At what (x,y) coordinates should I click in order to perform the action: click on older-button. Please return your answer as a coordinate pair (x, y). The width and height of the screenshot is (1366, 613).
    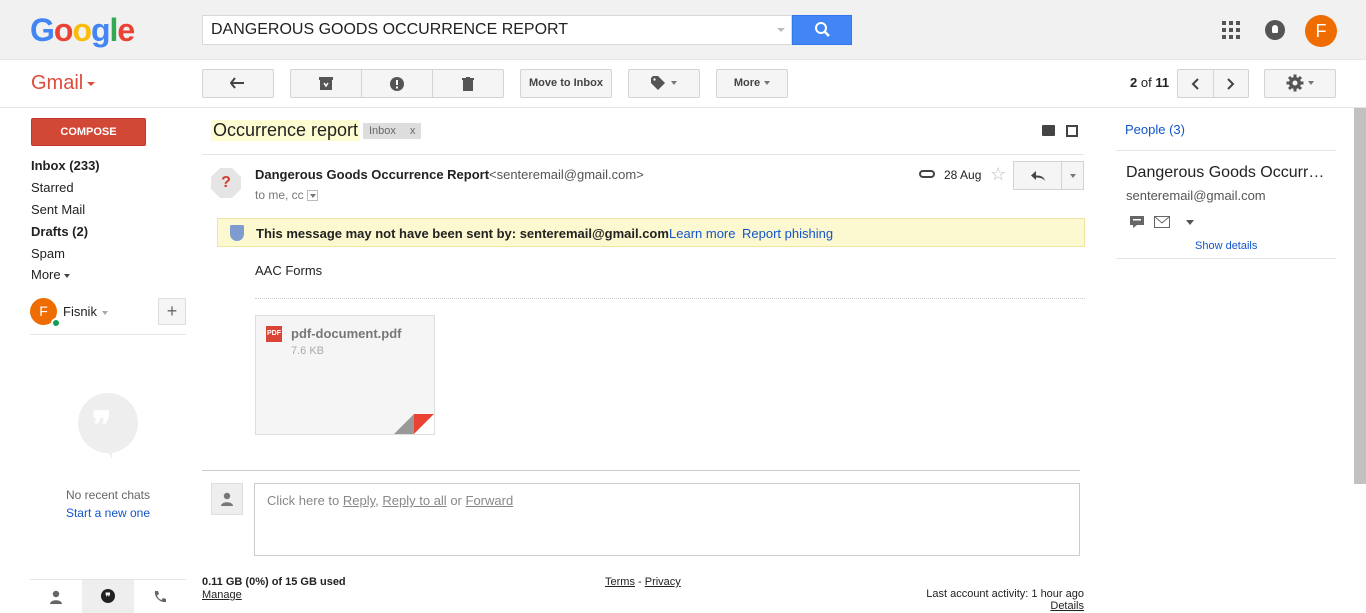
    Looking at the image, I should click on (1231, 83).